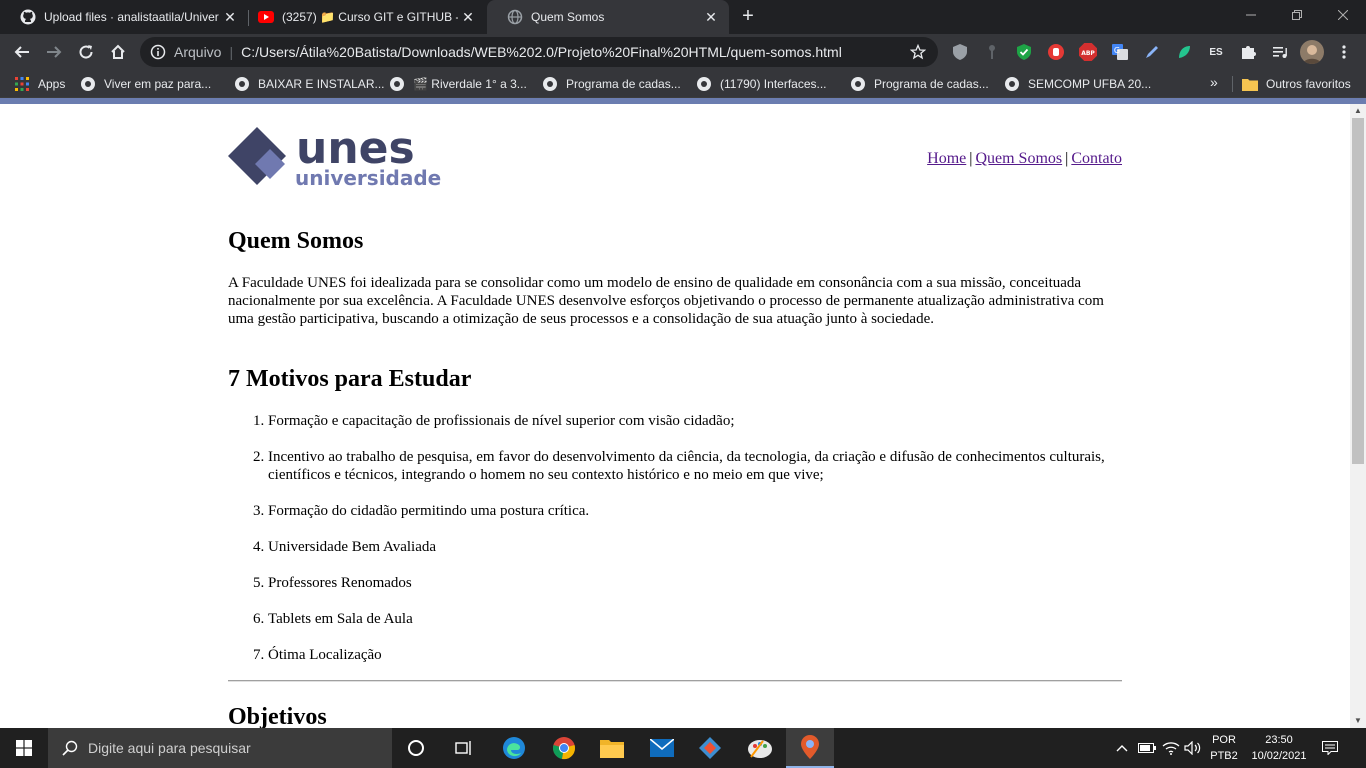 The height and width of the screenshot is (768, 1366). I want to click on adblock-icon: ABP, so click(1088, 52).